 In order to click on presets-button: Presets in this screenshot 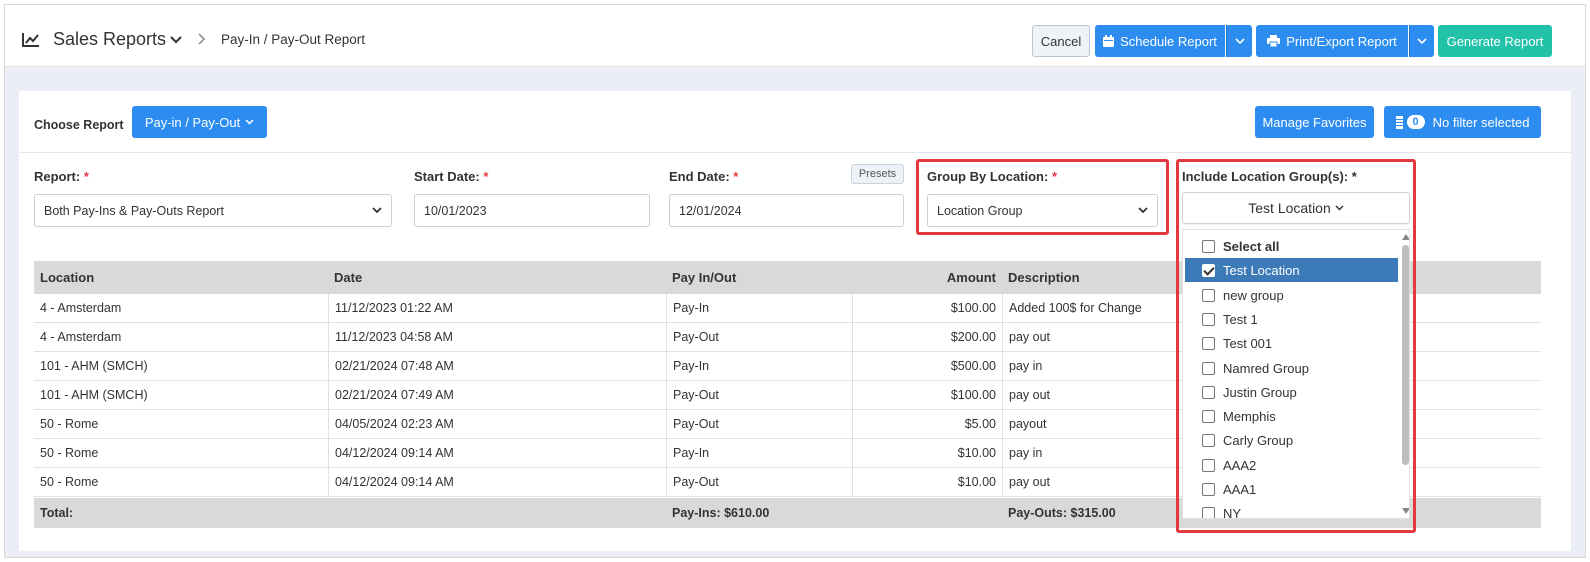, I will do `click(877, 174)`.